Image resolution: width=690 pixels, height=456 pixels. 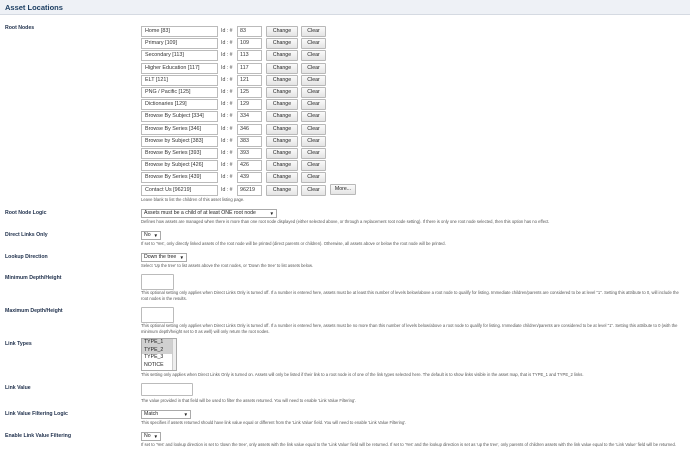 I want to click on root-node-logic-label: Root Node Logic, so click(x=26, y=213).